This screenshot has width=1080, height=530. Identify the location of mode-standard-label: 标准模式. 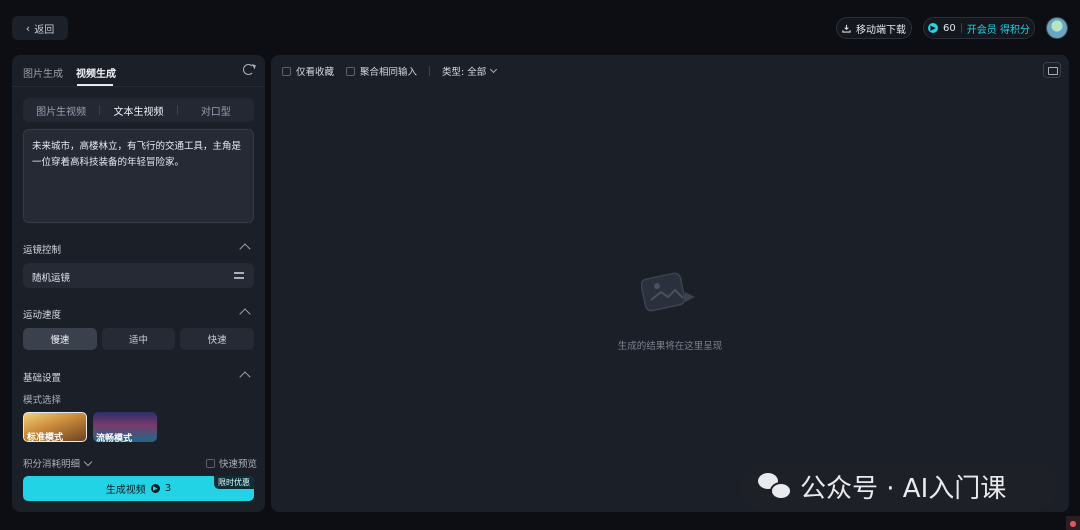
(45, 437).